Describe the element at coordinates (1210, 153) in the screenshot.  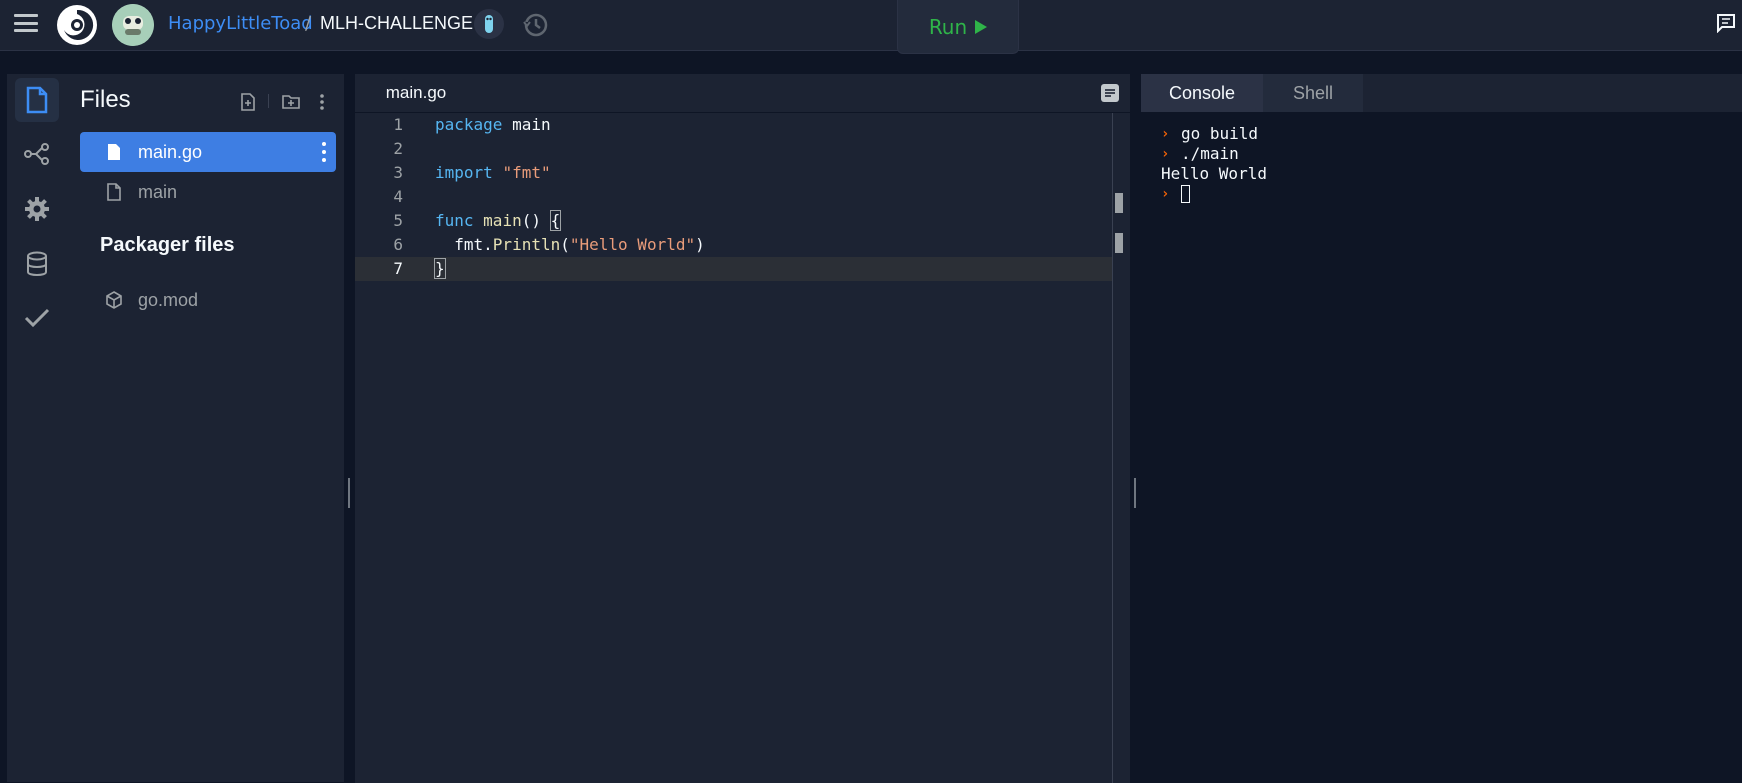
I see `terminal-text: ./main` at that location.